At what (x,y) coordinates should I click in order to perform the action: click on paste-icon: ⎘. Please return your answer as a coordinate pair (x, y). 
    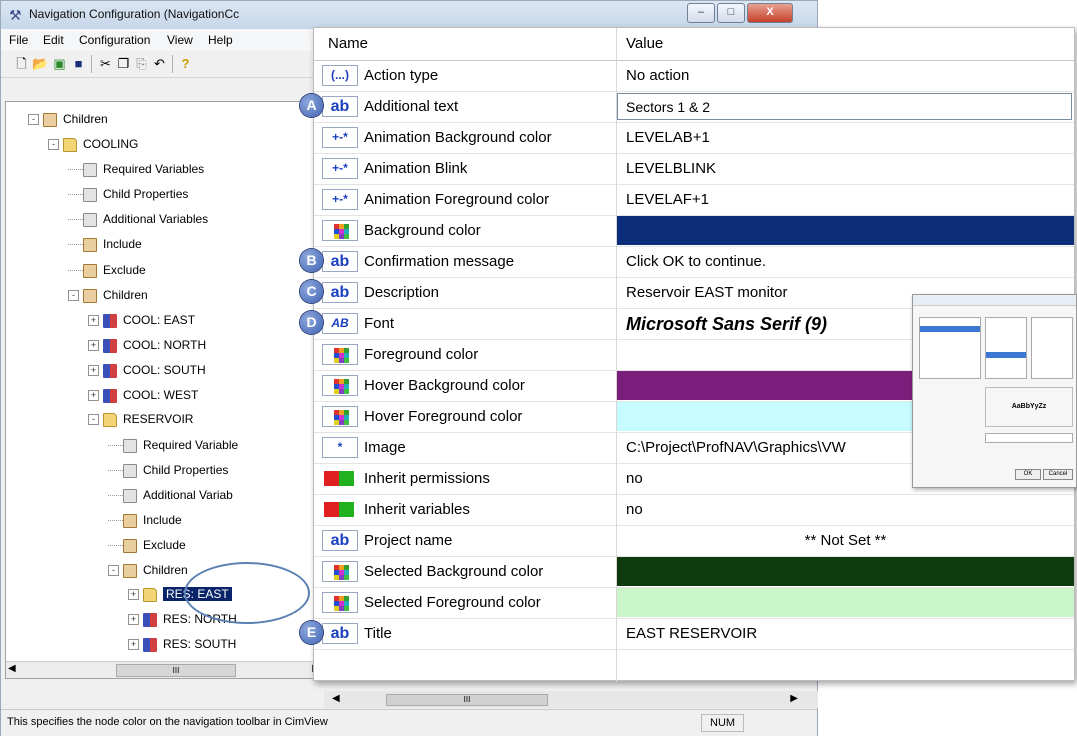
    Looking at the image, I should click on (141, 63).